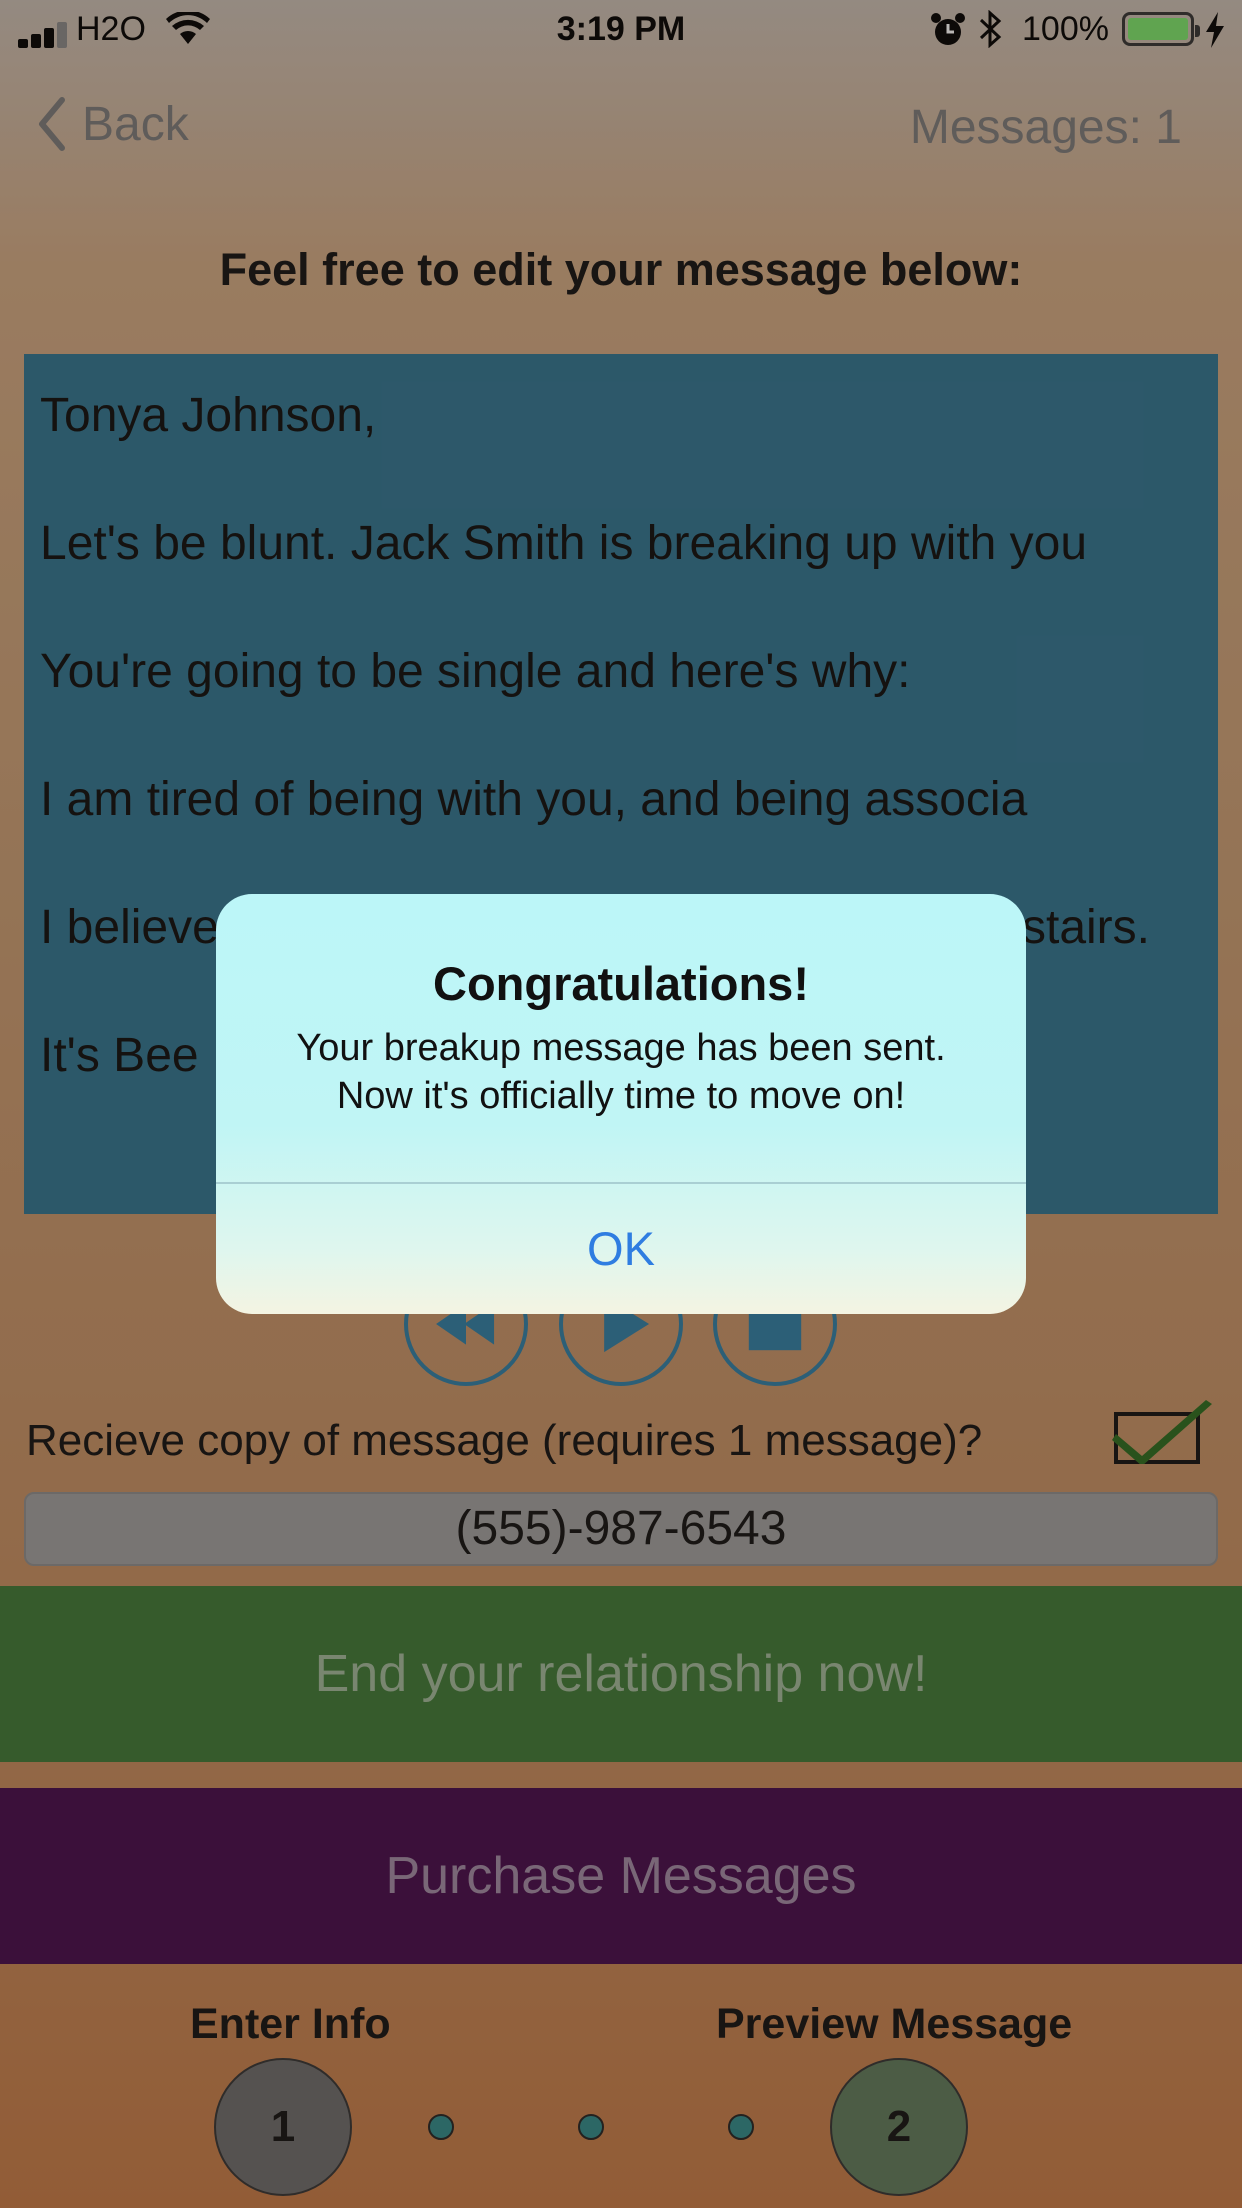  I want to click on alert-message-line: Your breakup message has been sent., so click(621, 1048).